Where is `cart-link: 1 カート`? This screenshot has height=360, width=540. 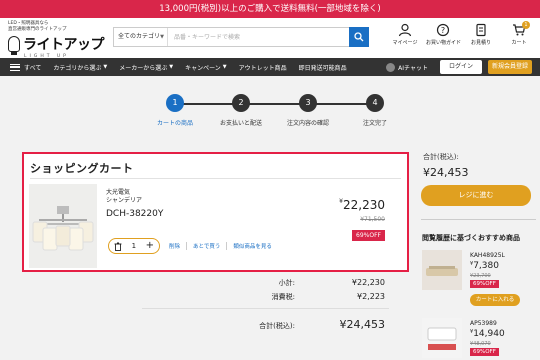
cart-link: 1 カート is located at coordinates (519, 33).